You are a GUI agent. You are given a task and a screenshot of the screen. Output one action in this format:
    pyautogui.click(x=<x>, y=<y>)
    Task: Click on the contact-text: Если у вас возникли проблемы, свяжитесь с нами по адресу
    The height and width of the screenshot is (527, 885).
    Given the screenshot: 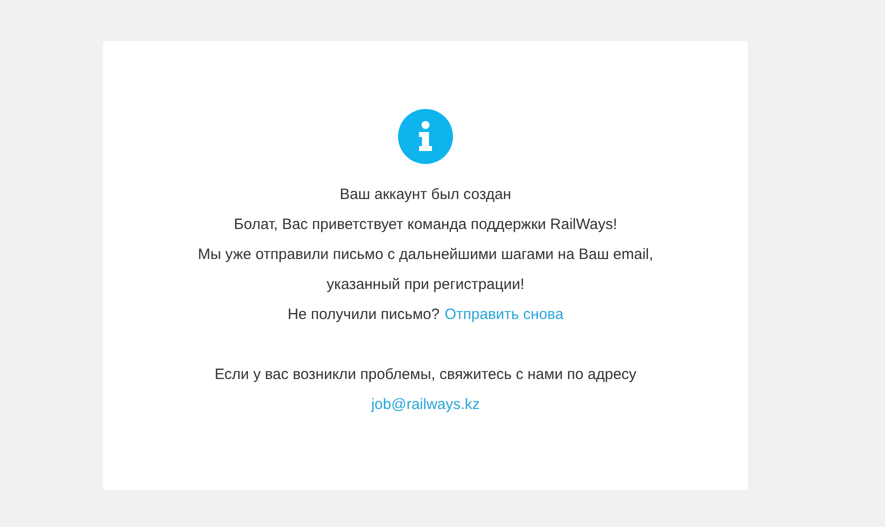 What is the action you would take?
    pyautogui.click(x=425, y=375)
    